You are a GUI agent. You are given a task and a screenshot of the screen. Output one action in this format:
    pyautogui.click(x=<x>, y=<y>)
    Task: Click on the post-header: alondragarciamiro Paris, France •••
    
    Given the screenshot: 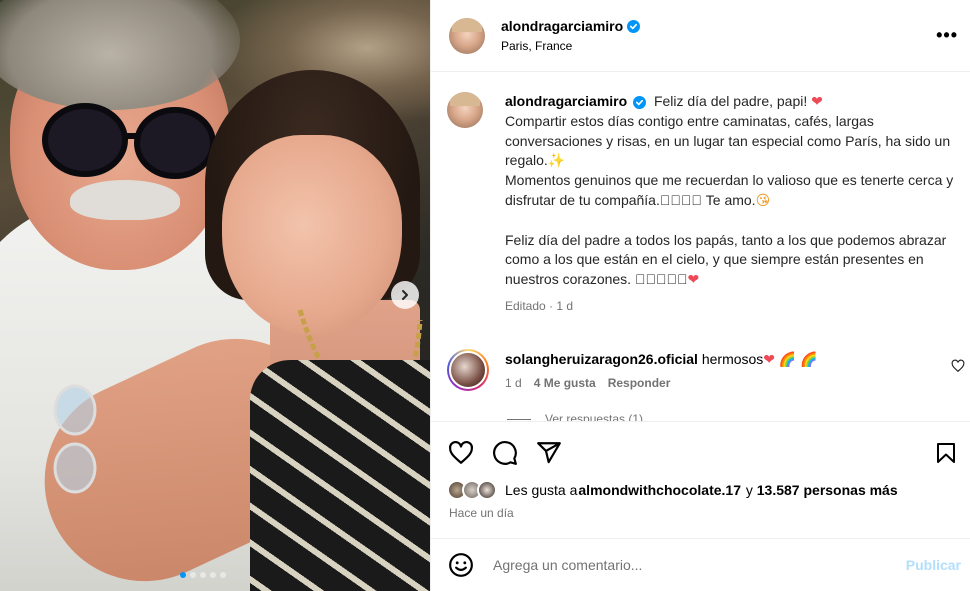 What is the action you would take?
    pyautogui.click(x=700, y=36)
    